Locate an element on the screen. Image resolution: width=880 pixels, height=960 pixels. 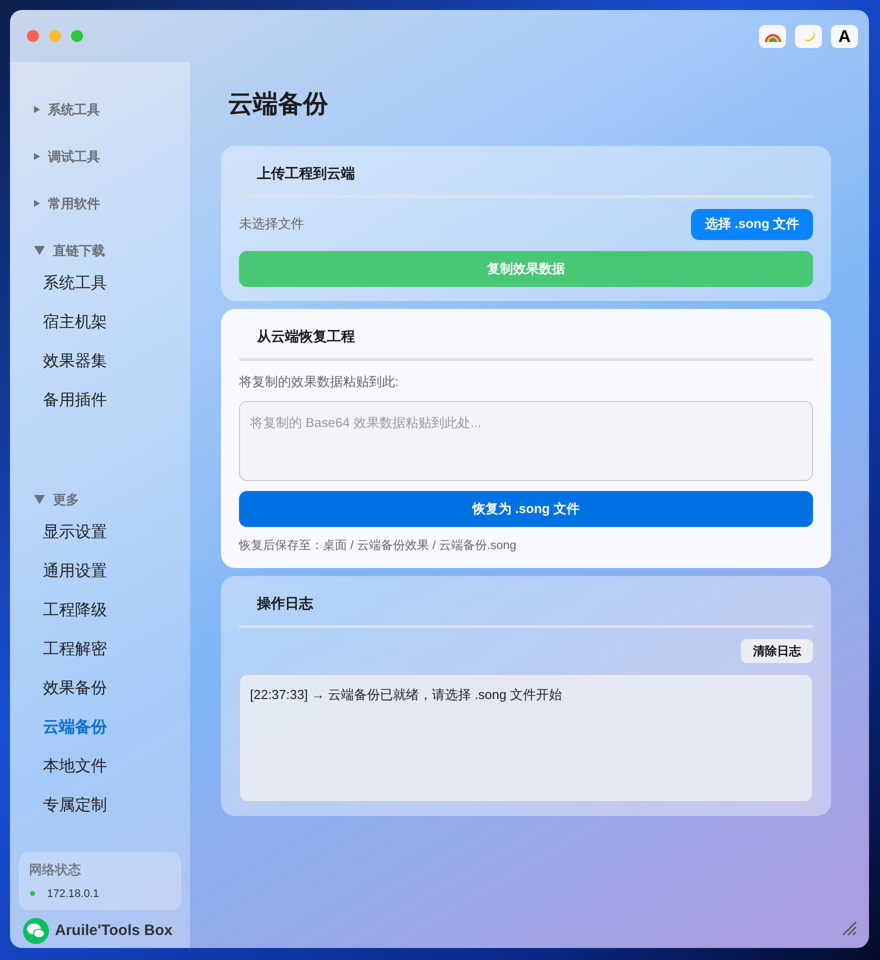
minimize-button is located at coordinates (55, 36).